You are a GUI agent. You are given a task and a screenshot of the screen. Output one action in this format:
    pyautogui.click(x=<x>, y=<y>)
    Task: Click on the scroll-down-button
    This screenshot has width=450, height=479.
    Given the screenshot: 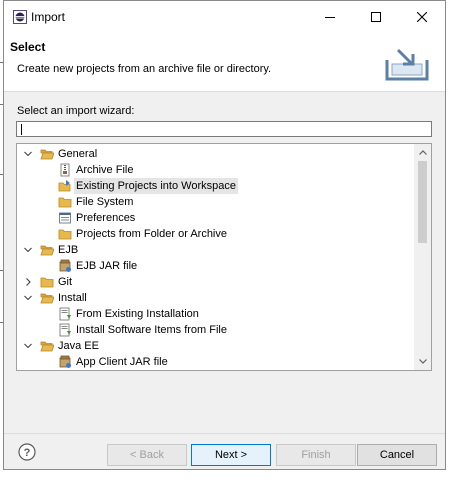 What is the action you would take?
    pyautogui.click(x=422, y=361)
    